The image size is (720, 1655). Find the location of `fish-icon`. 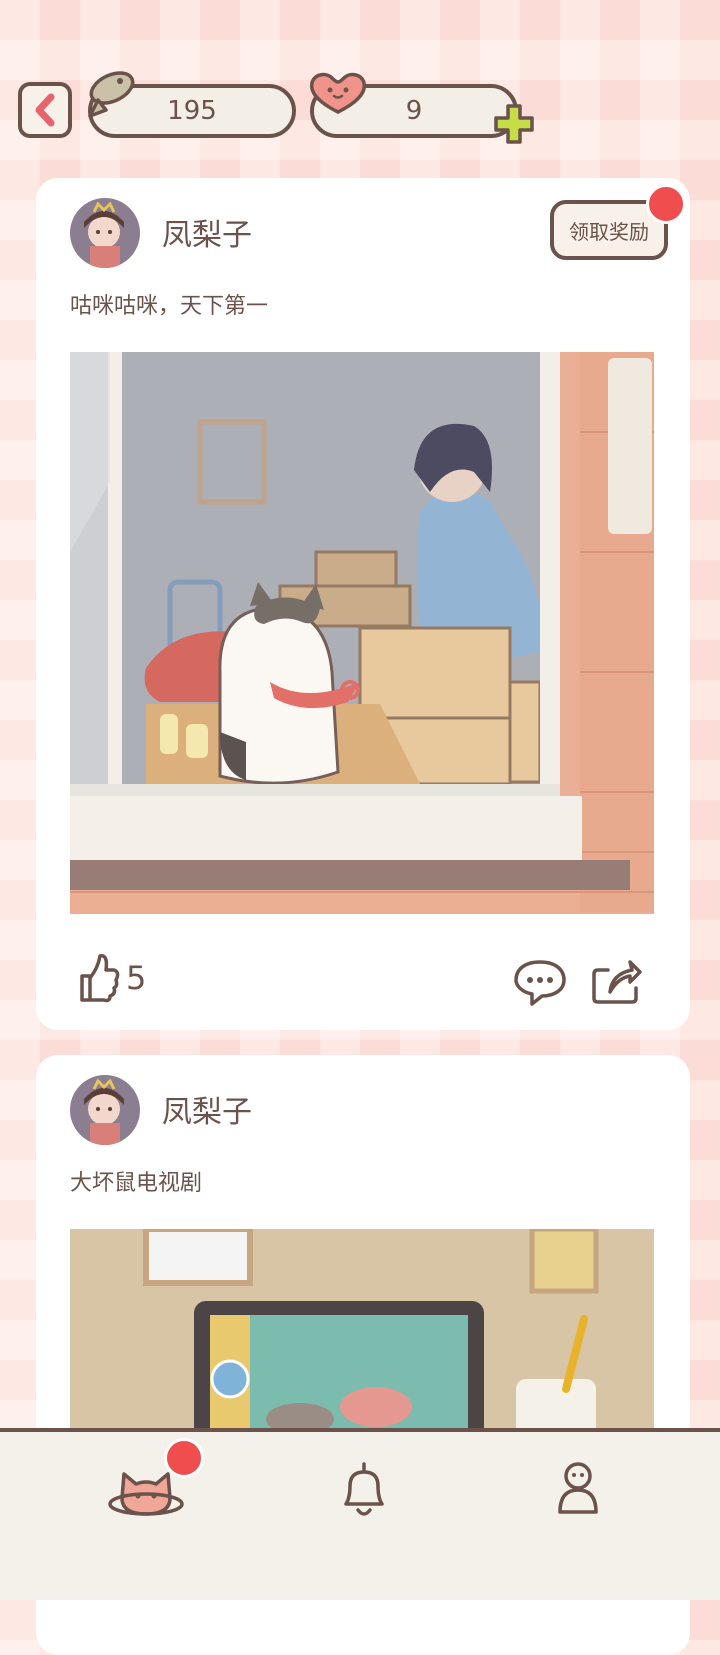

fish-icon is located at coordinates (111, 94).